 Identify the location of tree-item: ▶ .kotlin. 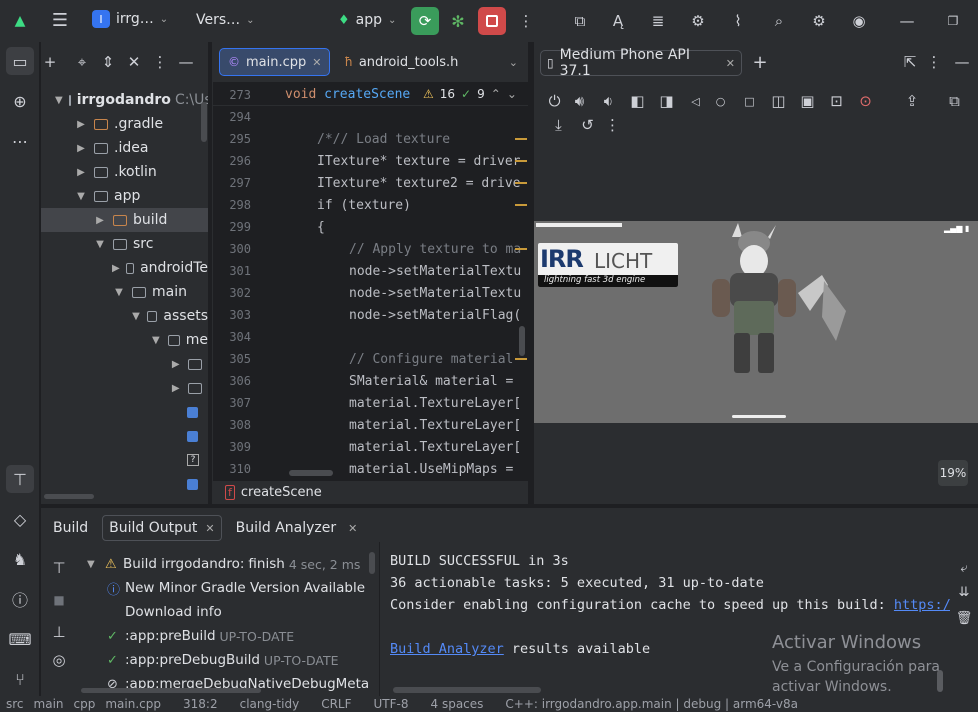
(124, 172).